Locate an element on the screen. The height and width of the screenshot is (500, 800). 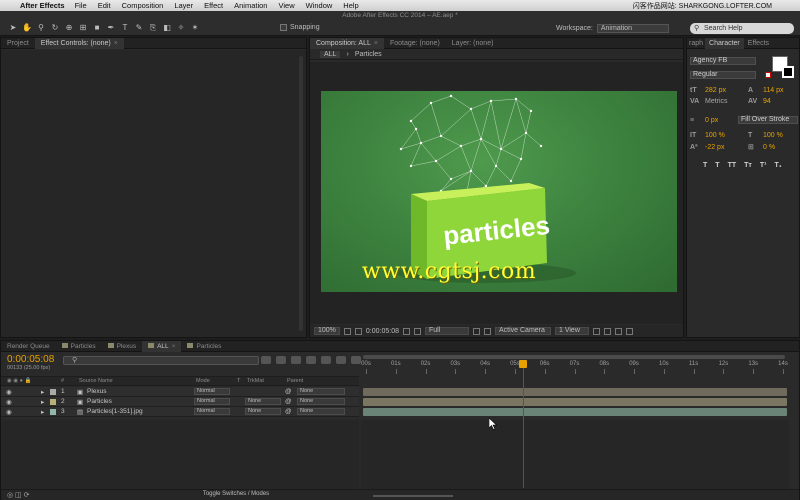
all-caps-button: TT is located at coordinates (732, 165).